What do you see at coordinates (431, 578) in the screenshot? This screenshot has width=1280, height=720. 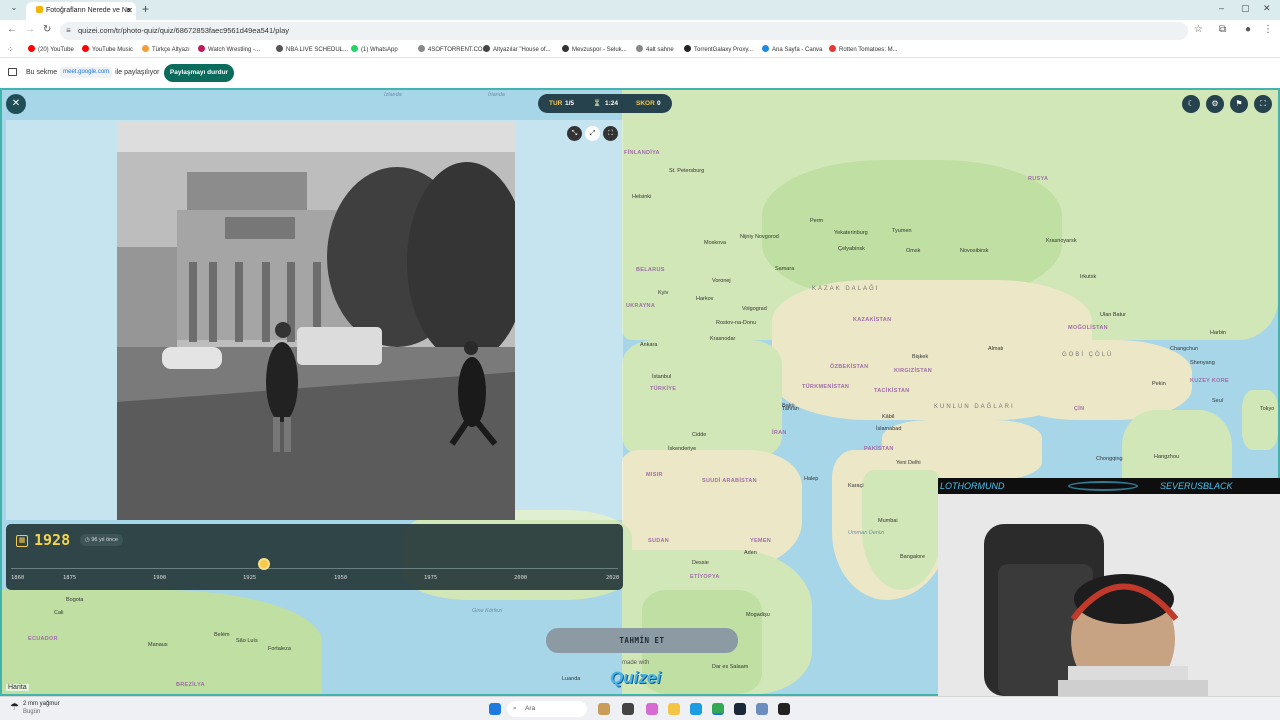 I see `timeline-tick-label: 1975` at bounding box center [431, 578].